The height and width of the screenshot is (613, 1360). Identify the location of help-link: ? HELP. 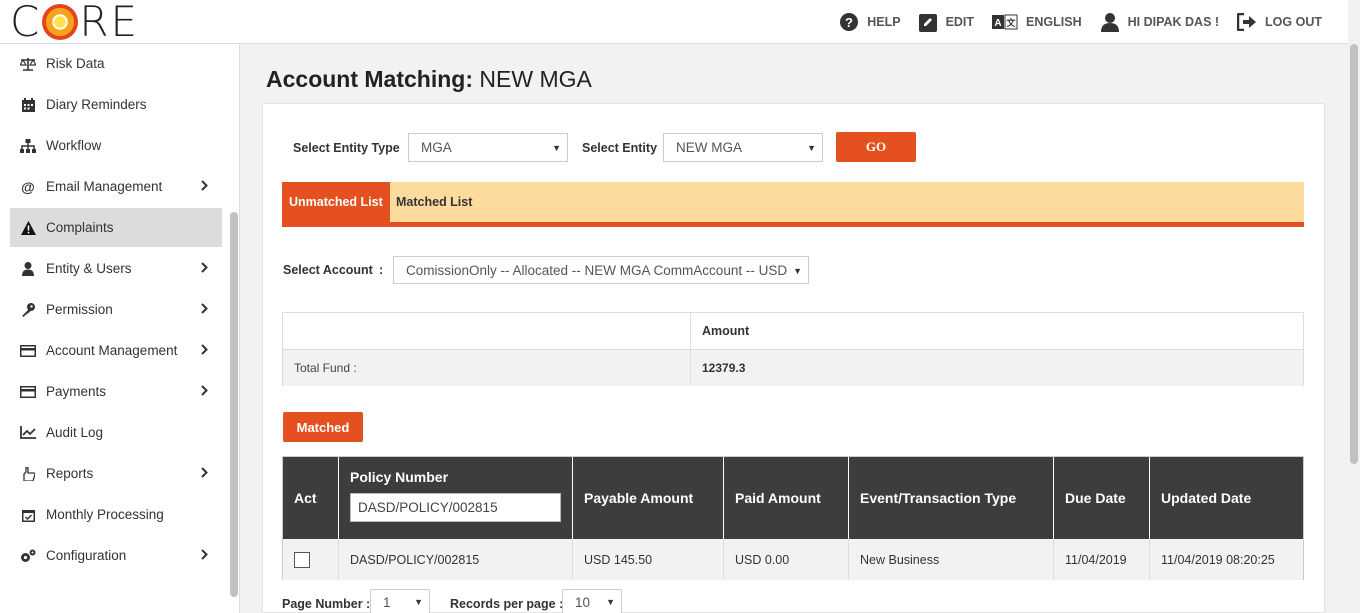
(870, 22).